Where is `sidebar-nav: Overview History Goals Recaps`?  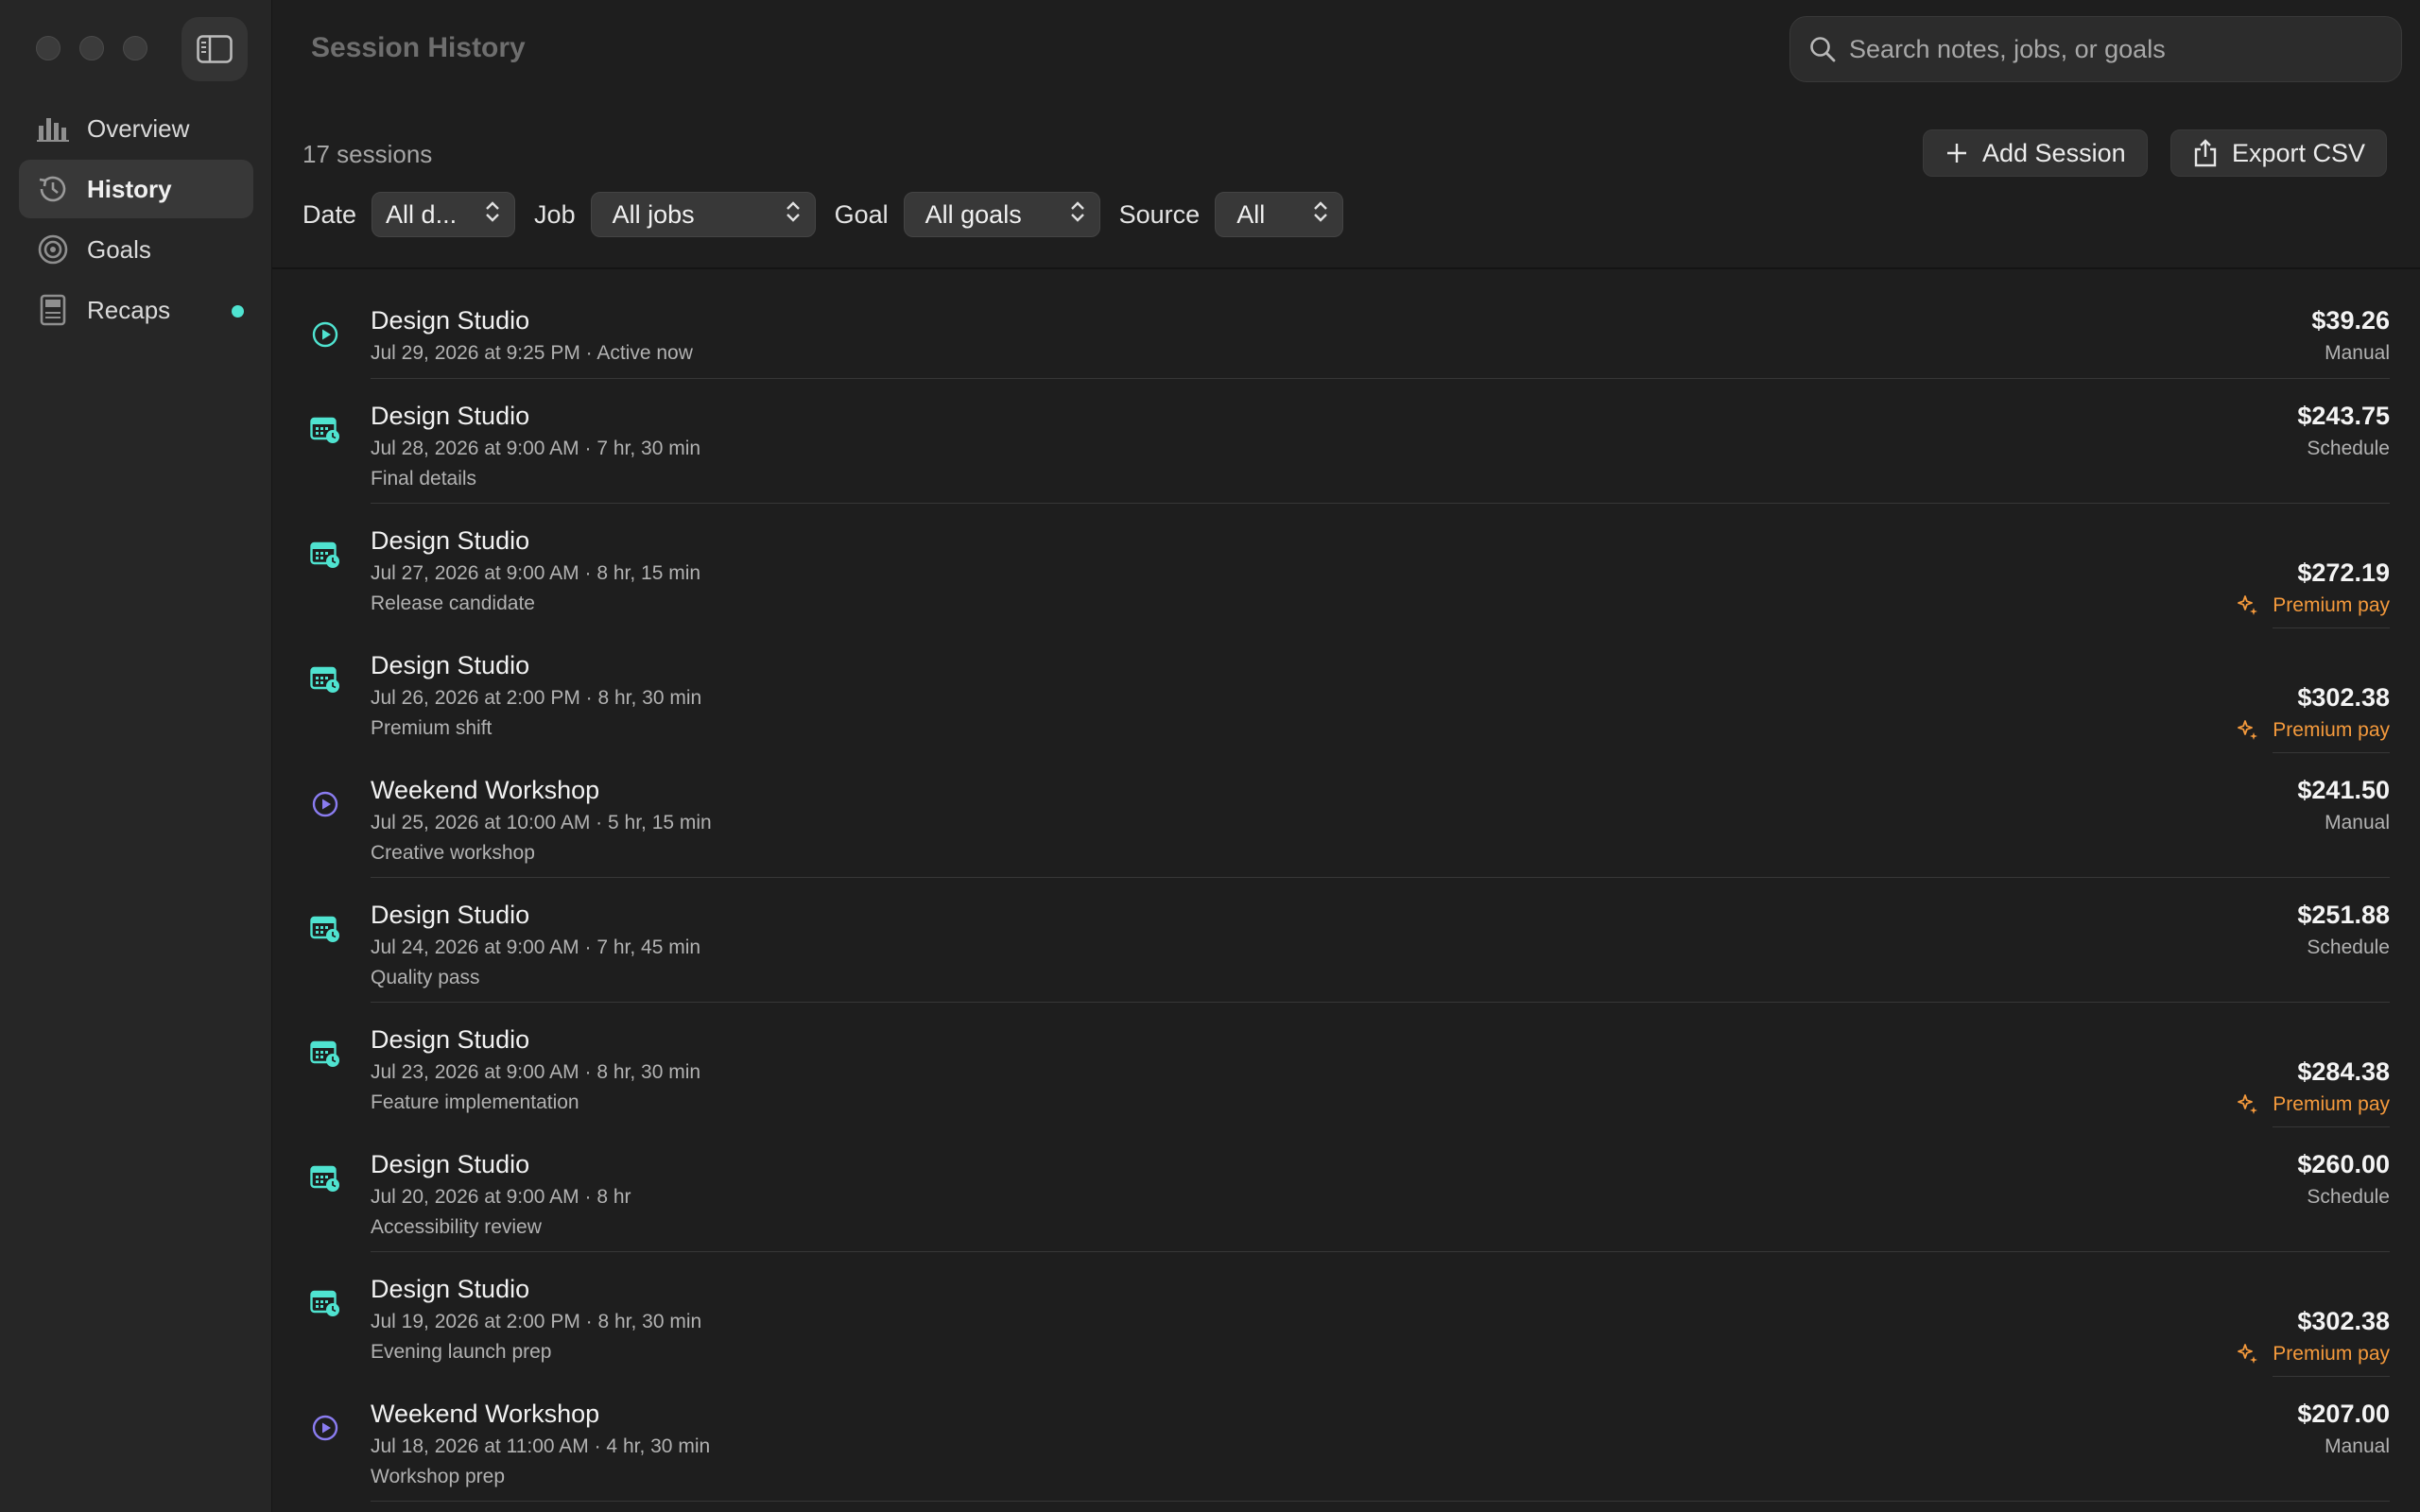 sidebar-nav: Overview History Goals Recaps is located at coordinates (136, 220).